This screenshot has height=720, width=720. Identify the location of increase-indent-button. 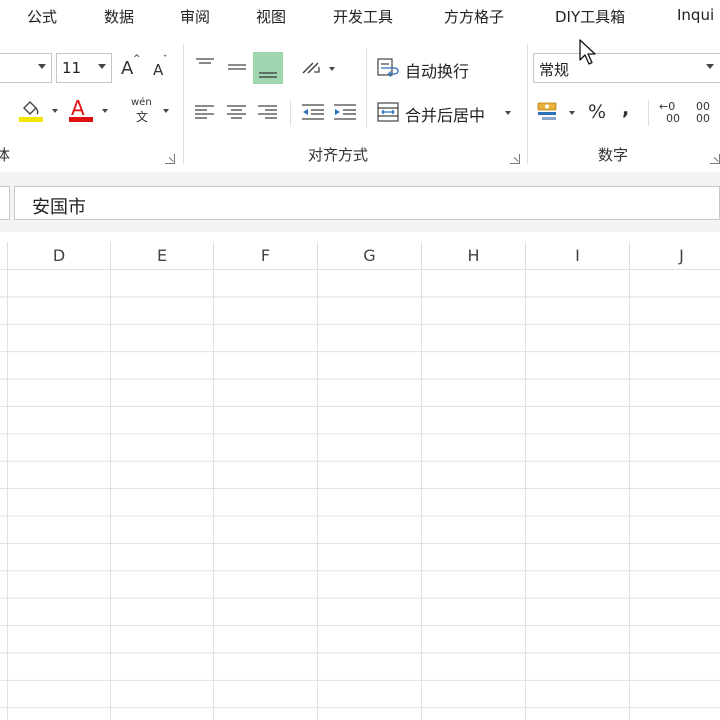
(345, 112).